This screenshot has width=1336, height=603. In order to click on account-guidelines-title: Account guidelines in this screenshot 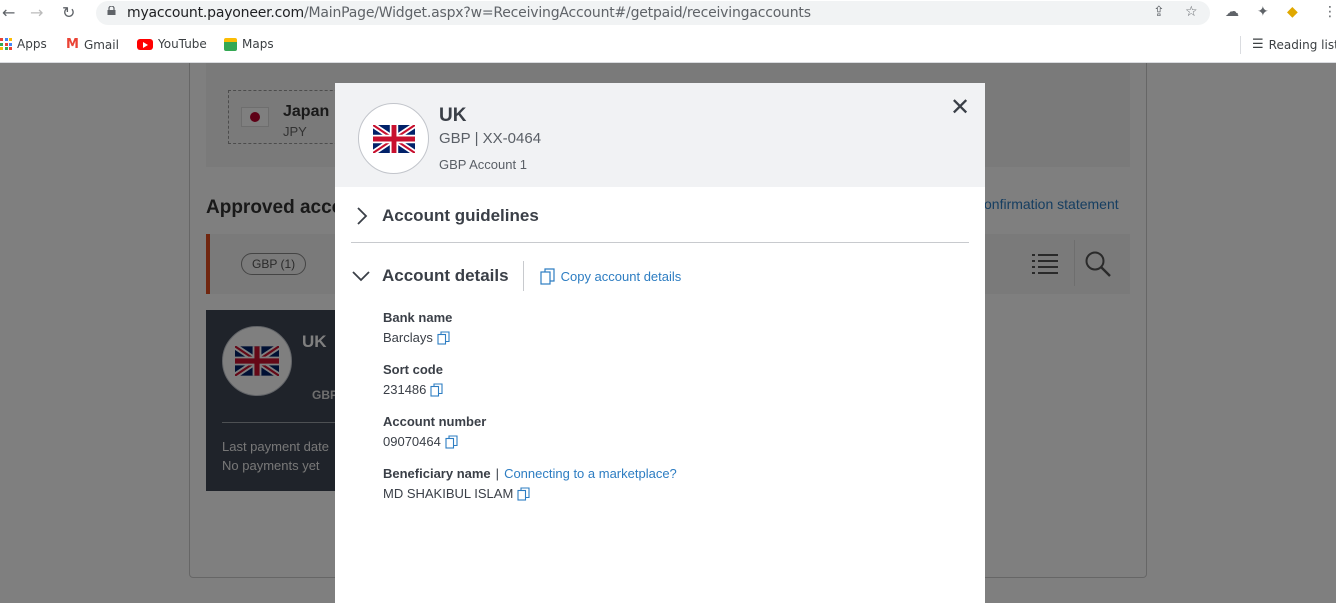, I will do `click(460, 215)`.